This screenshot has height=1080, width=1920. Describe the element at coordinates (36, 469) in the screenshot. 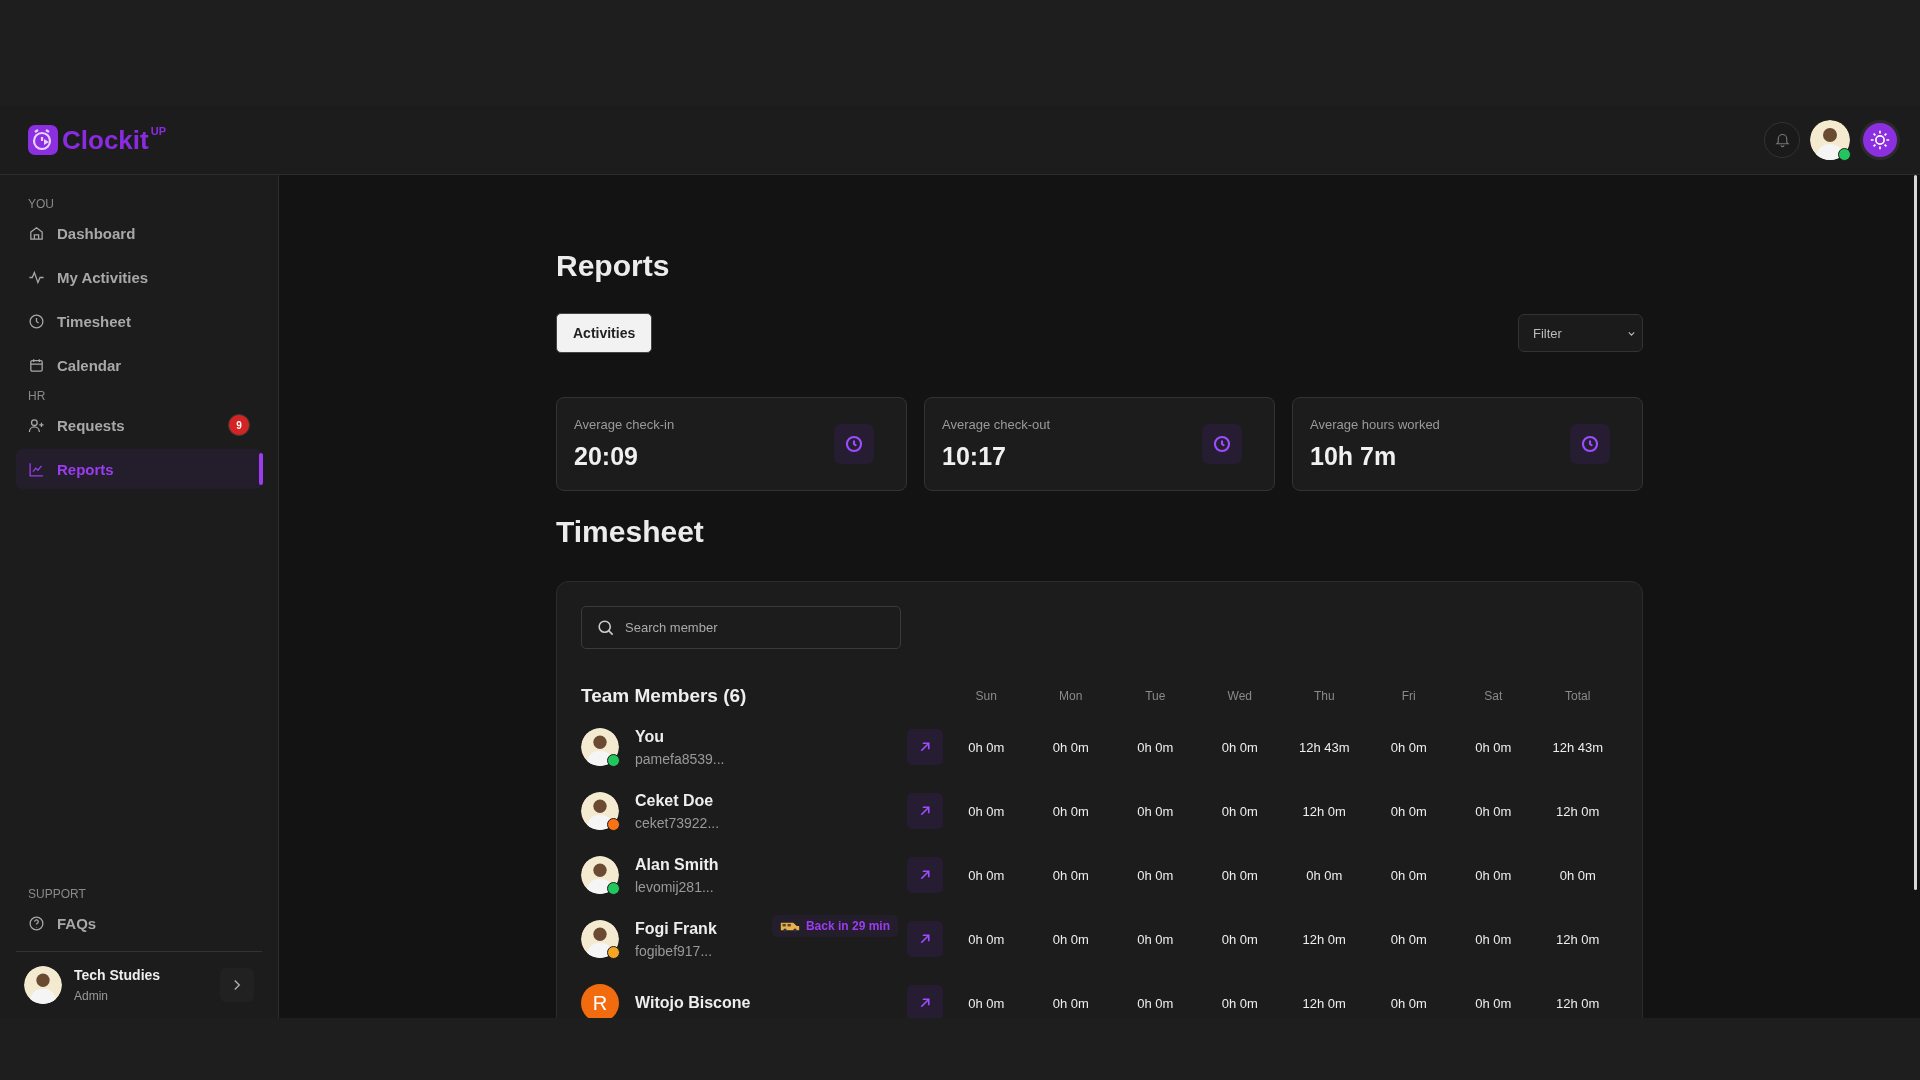

I see `line-chart-icon` at that location.